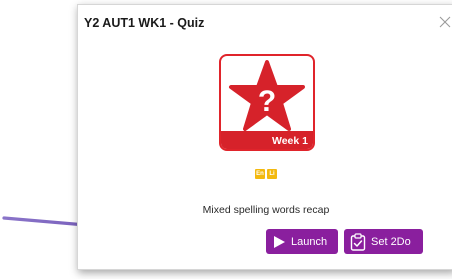 This screenshot has height=279, width=452. I want to click on launch-button: Launch, so click(302, 241).